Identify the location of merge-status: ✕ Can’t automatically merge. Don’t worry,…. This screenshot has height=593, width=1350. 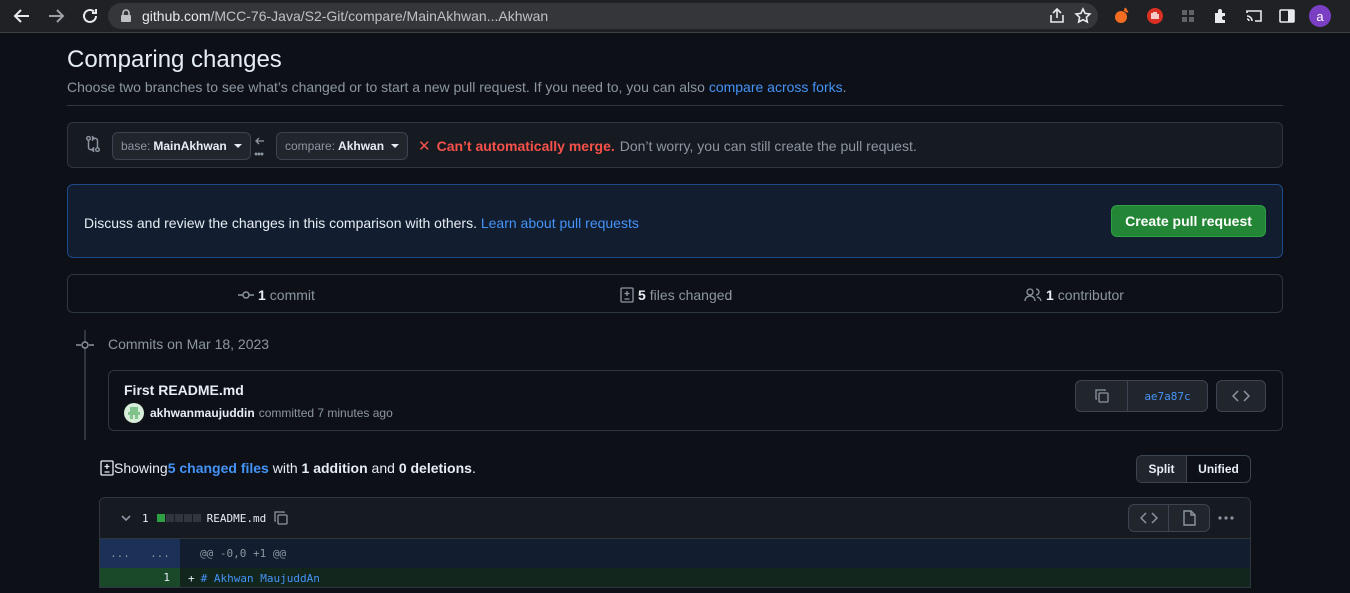
(667, 146).